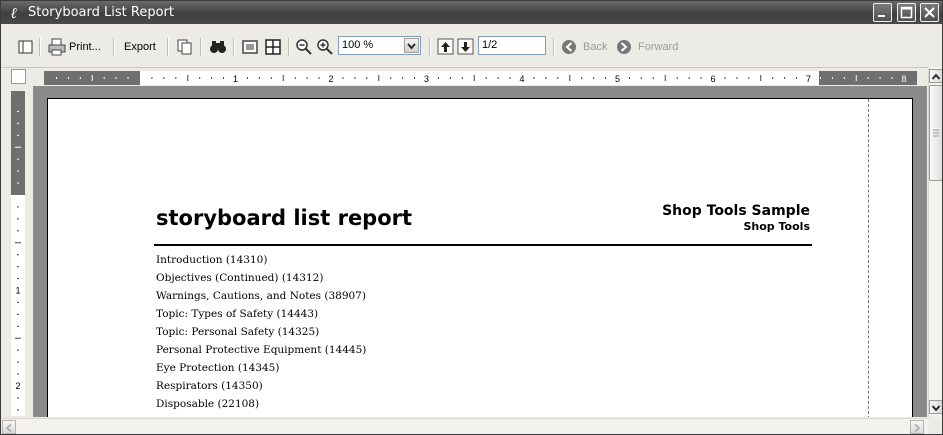 Image resolution: width=943 pixels, height=435 pixels. What do you see at coordinates (490, 45) in the screenshot?
I see `page-number-value: 1/2` at bounding box center [490, 45].